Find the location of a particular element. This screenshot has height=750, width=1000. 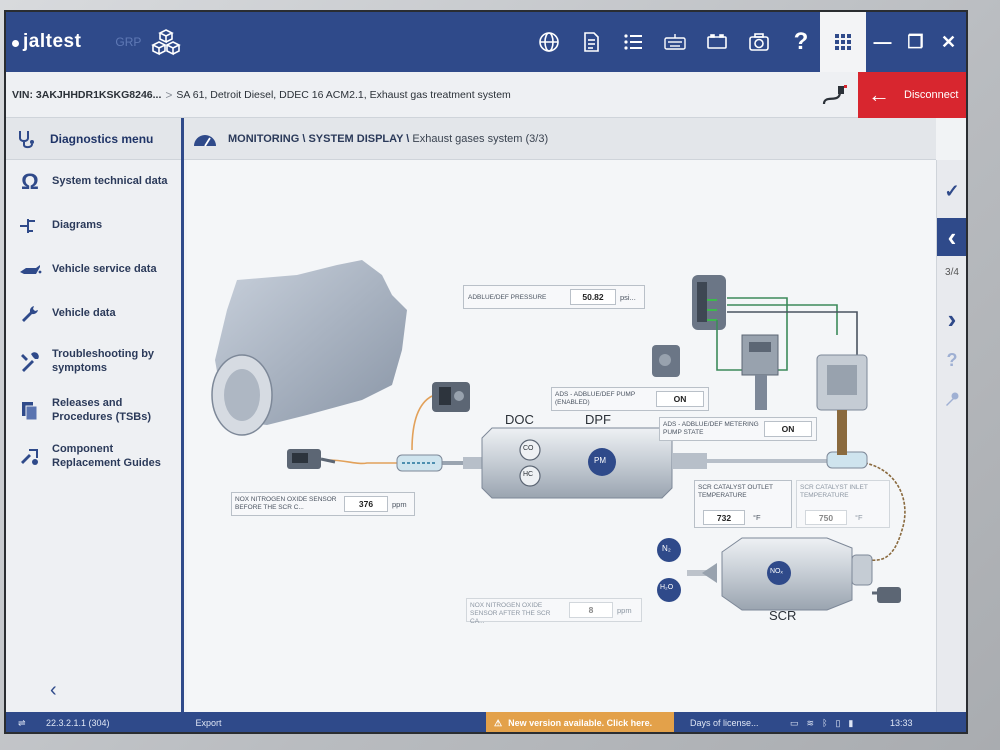

previous-page-button: ‹ is located at coordinates (951, 237).